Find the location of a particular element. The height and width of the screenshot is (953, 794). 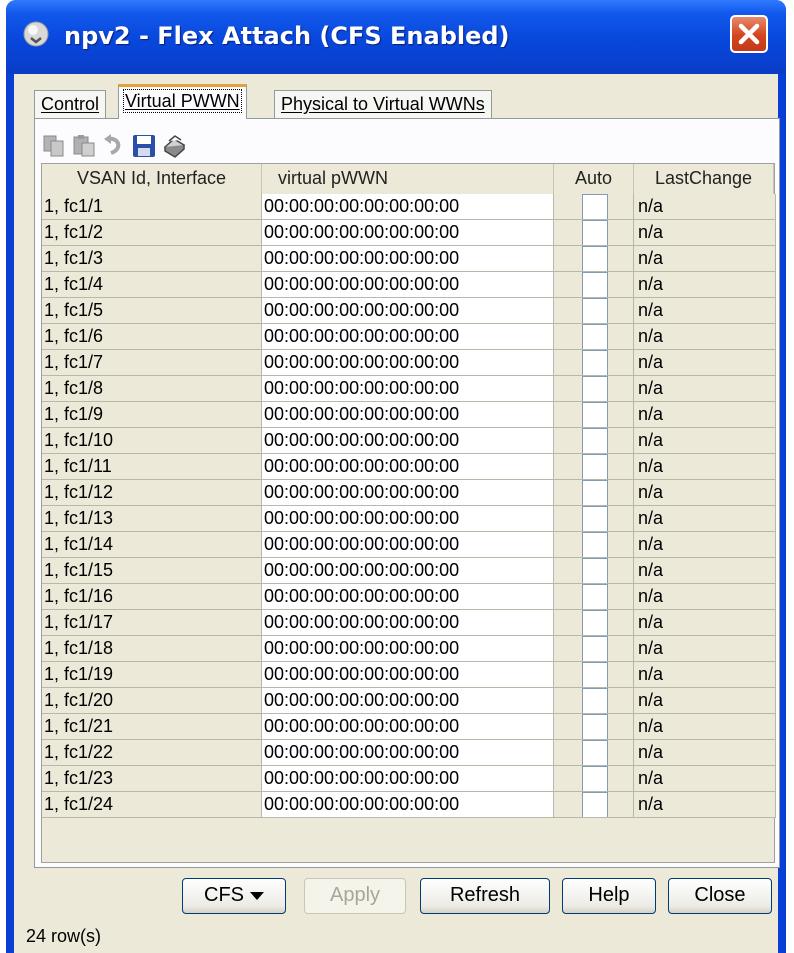

help-button: Help is located at coordinates (609, 896).